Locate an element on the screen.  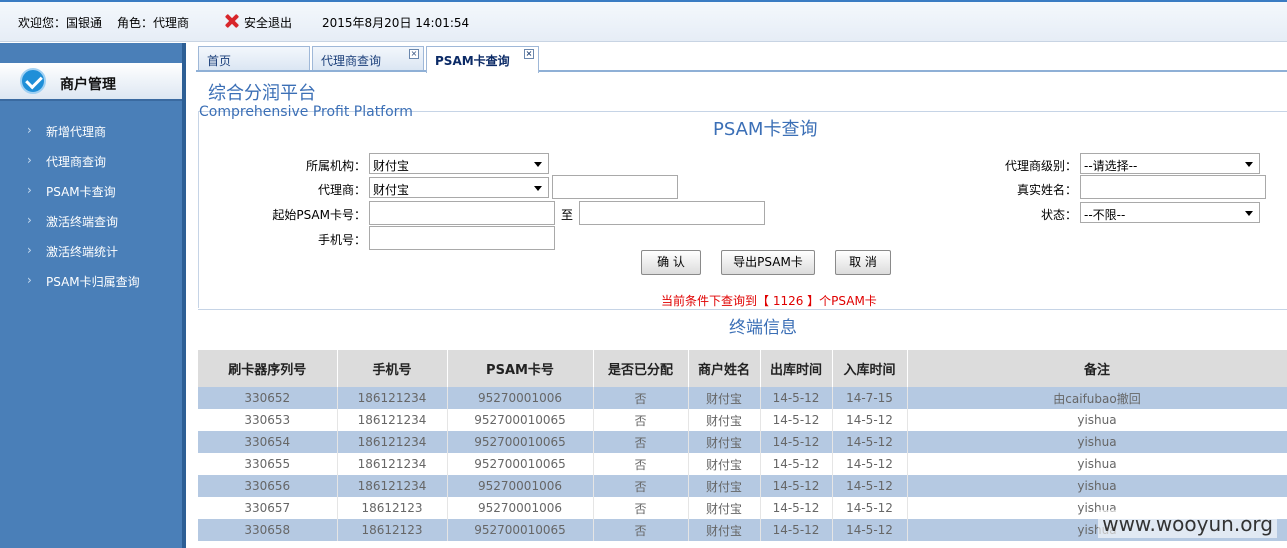
datetime-text: 2015年8月20日 14:01:54 is located at coordinates (396, 23).